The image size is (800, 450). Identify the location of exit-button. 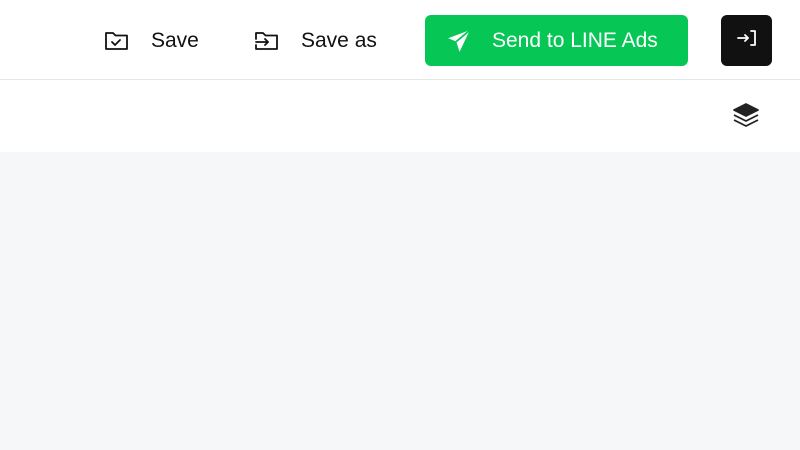
(746, 40).